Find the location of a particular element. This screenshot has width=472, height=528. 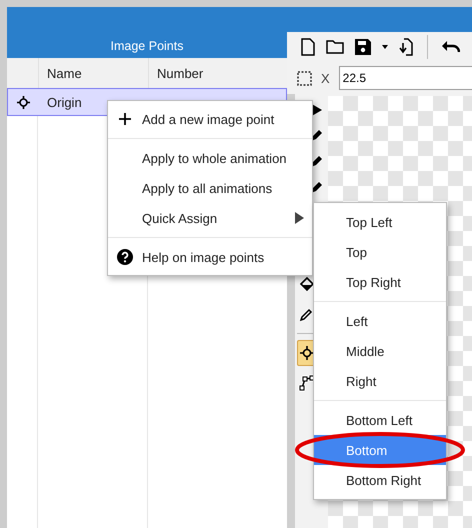

panel-title: Image Points is located at coordinates (147, 46).